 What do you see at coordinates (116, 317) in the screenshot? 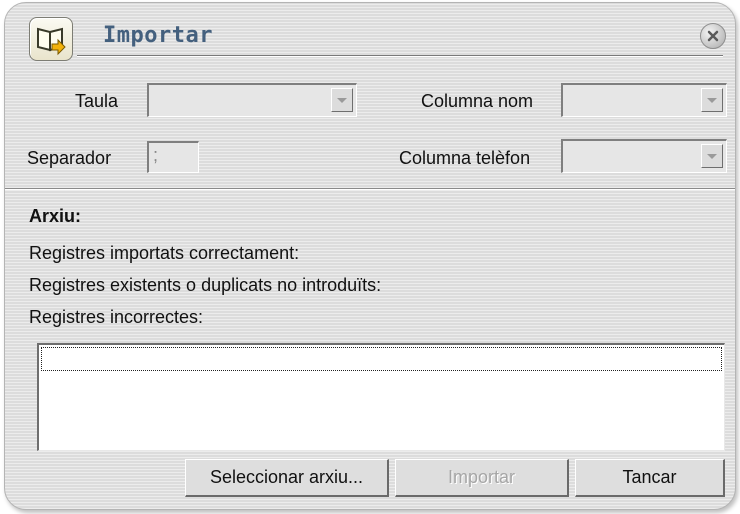
I see `incorrect-records-label: Registres incorrectes:` at bounding box center [116, 317].